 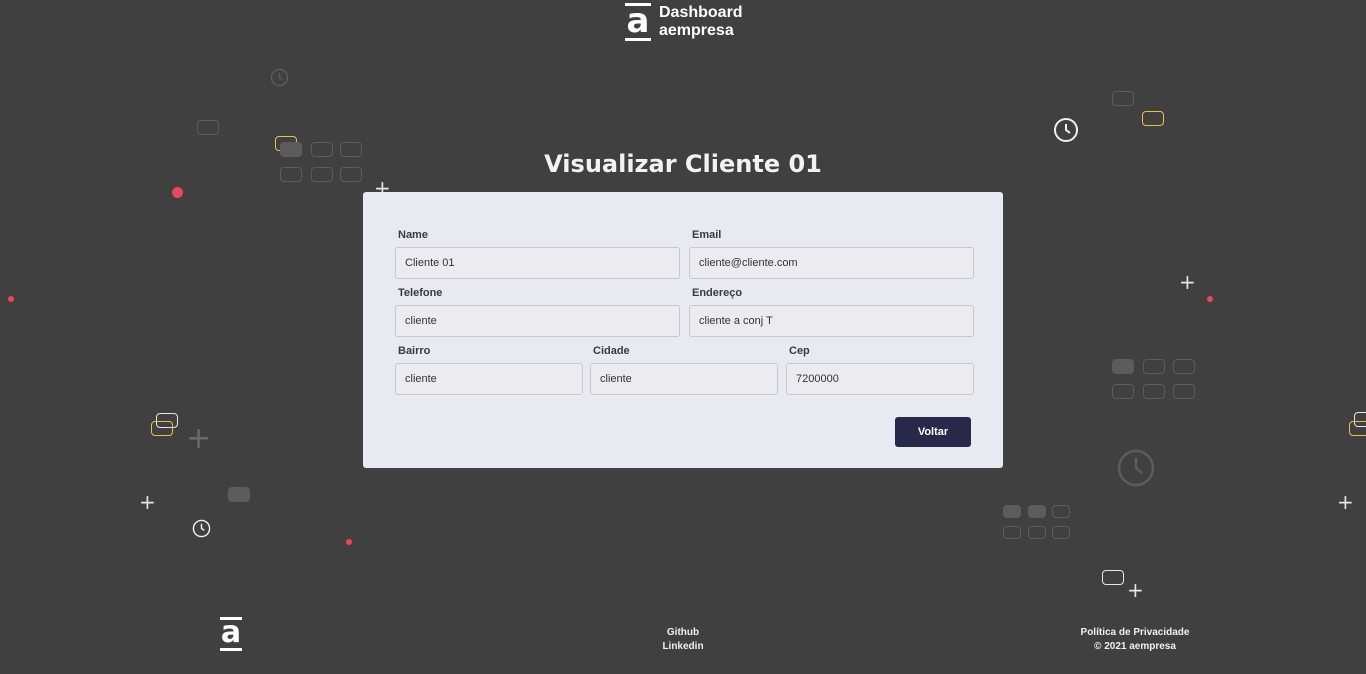 I want to click on linkedin-link: Linkedin, so click(x=683, y=647).